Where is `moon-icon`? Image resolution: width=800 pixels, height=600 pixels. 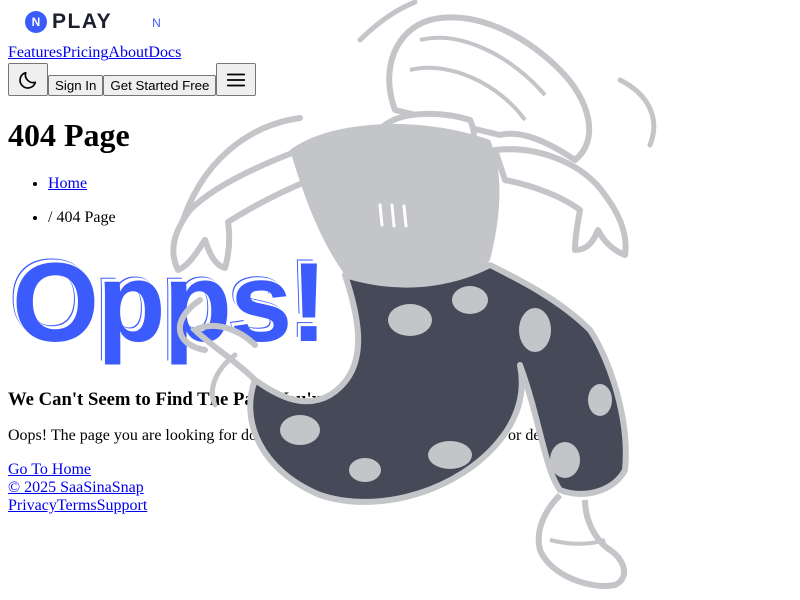
moon-icon is located at coordinates (28, 80).